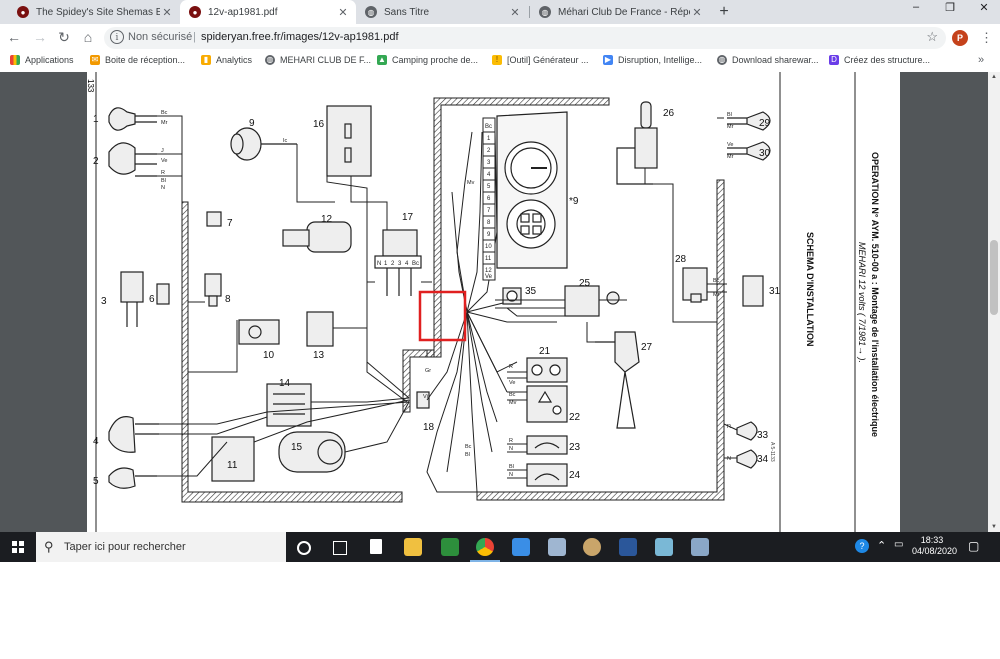  What do you see at coordinates (429, 427) in the screenshot?
I see `svg-text: 18` at bounding box center [429, 427].